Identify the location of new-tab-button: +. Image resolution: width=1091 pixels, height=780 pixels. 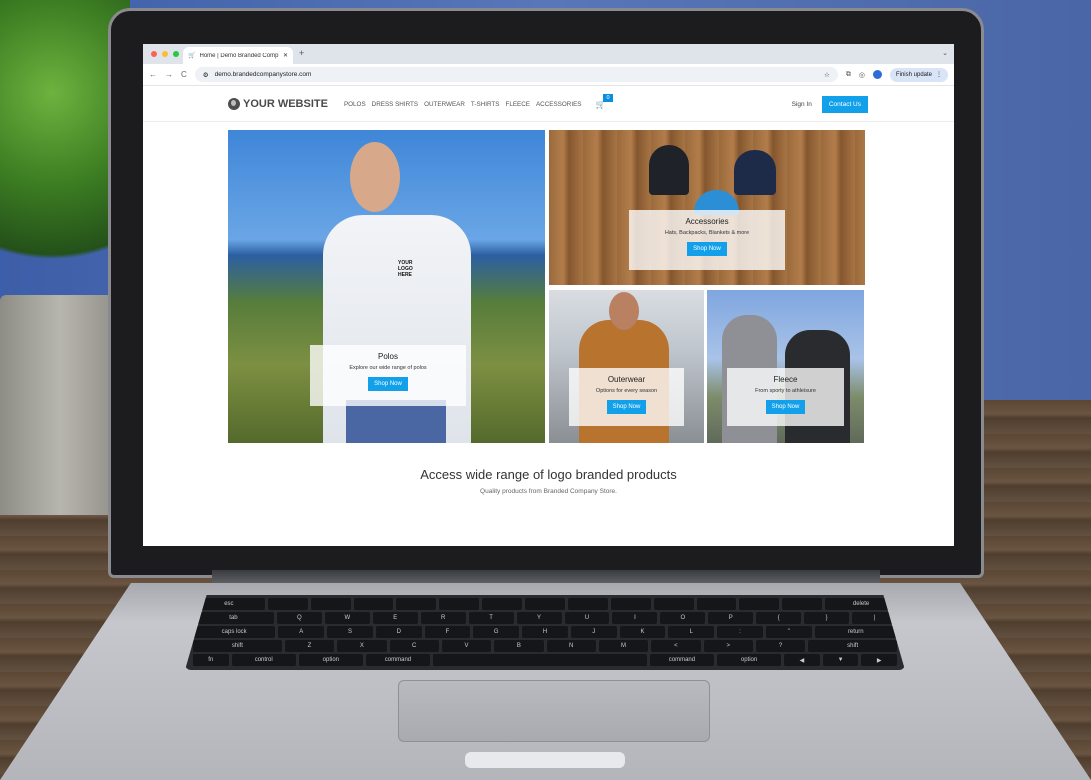
(301, 53).